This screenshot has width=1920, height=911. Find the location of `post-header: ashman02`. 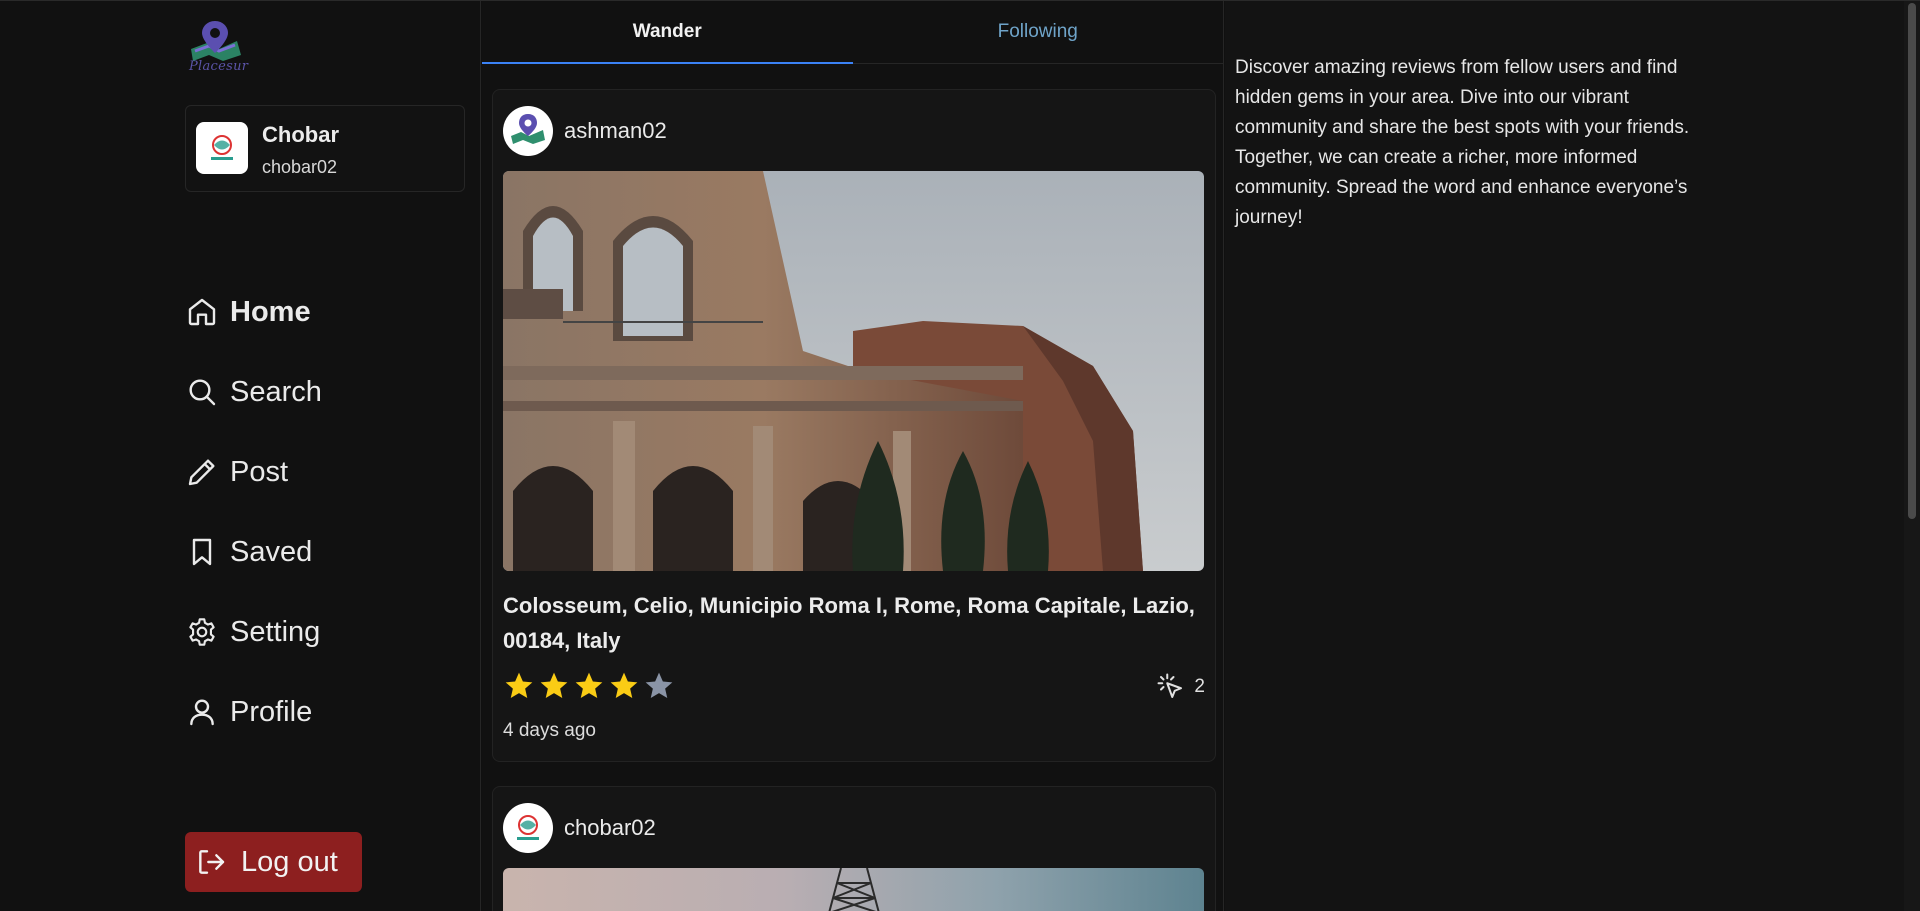

post-header: ashman02 is located at coordinates (585, 131).